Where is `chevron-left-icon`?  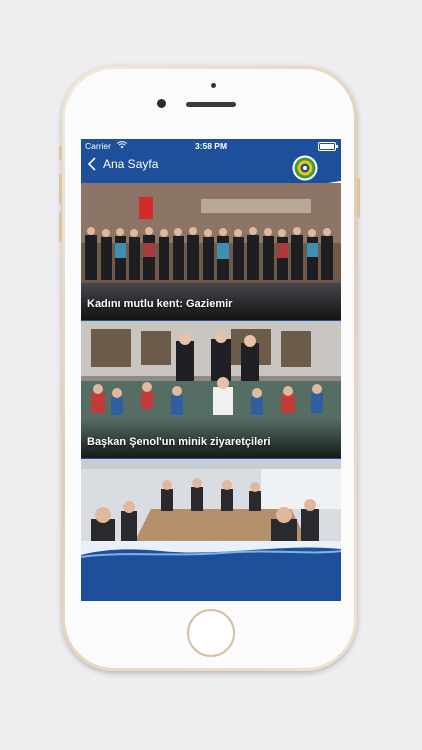 chevron-left-icon is located at coordinates (93, 164).